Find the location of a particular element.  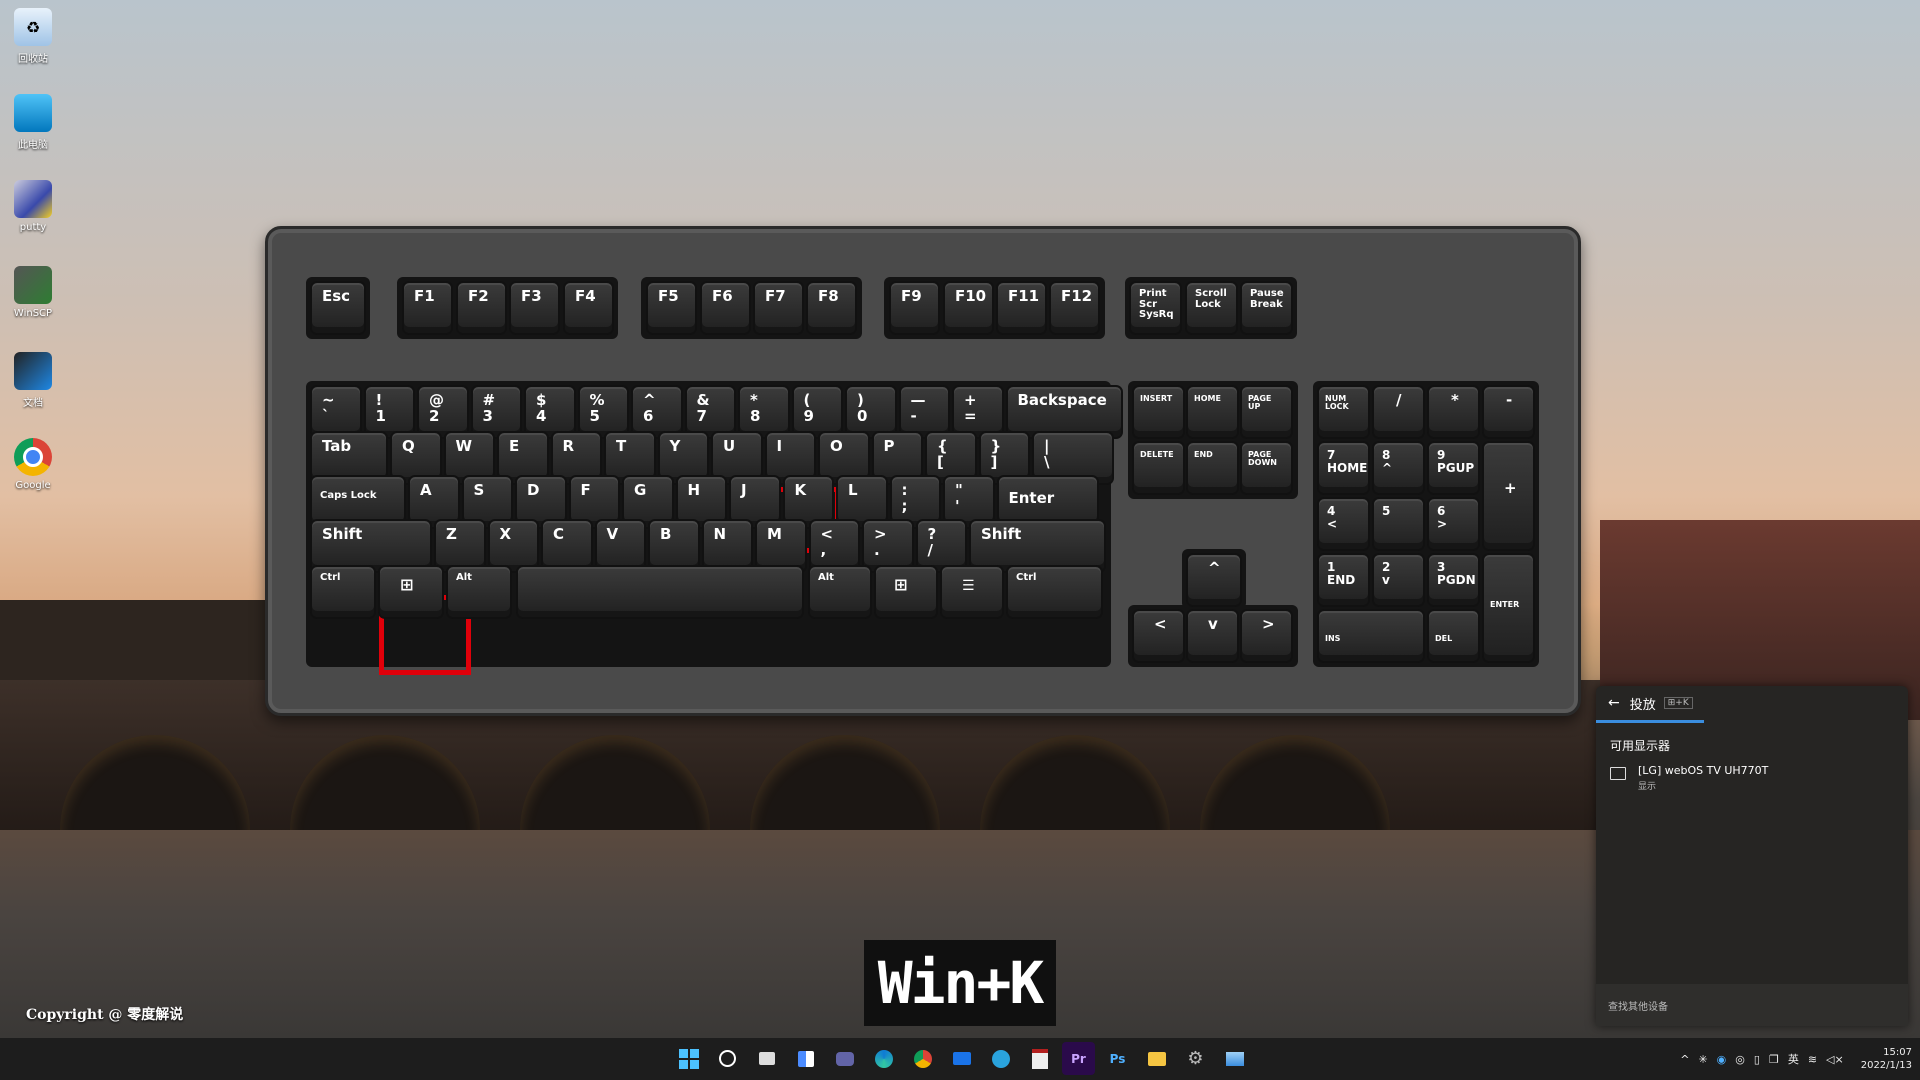

find-other-devices-link: 查找其他设备 is located at coordinates (1752, 1005).